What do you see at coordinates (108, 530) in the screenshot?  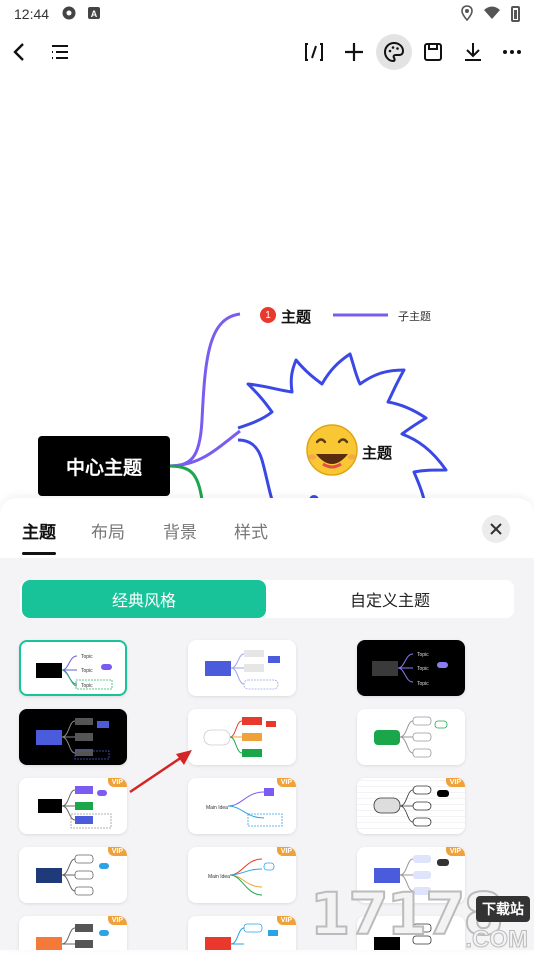 I see `tab-layout: 布局` at bounding box center [108, 530].